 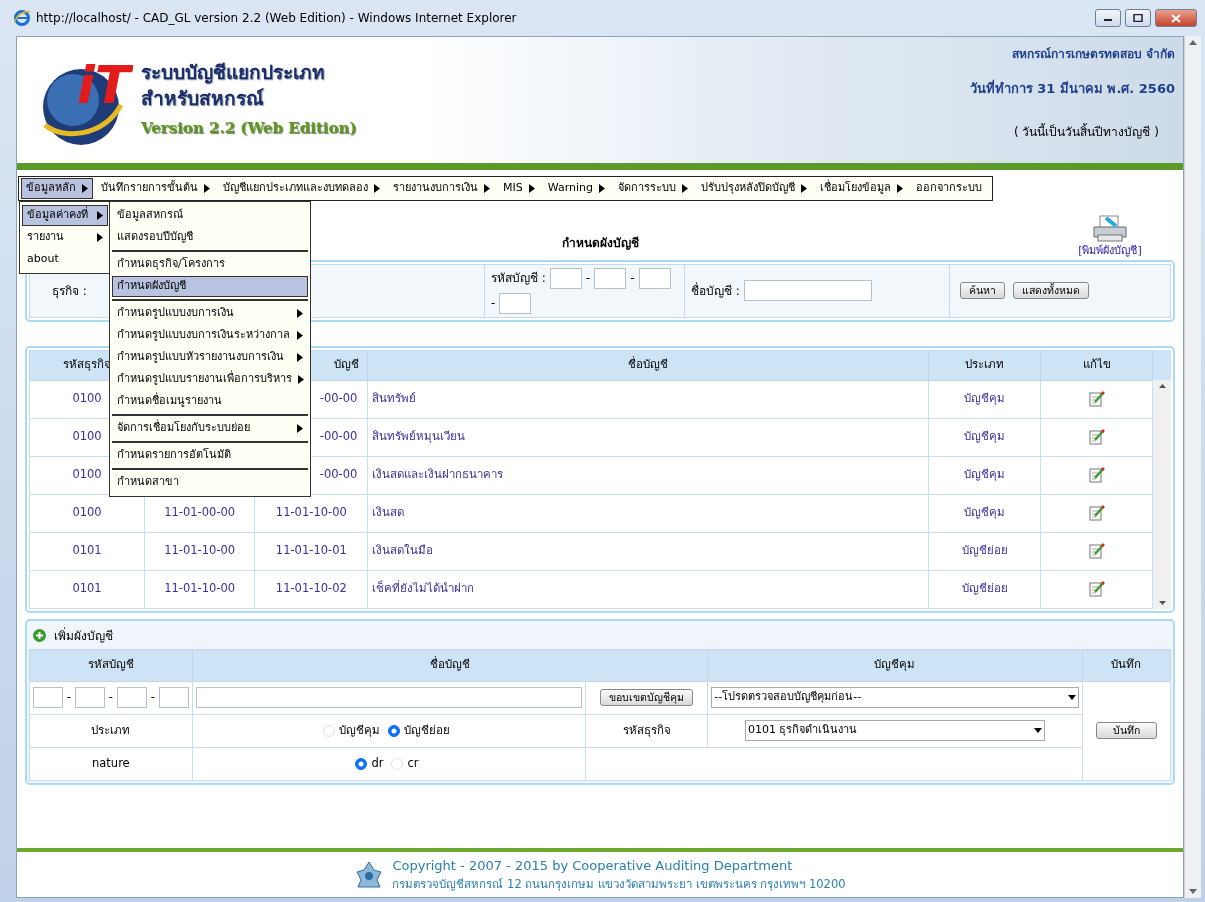 What do you see at coordinates (1051, 290) in the screenshot?
I see `action-button: แสดงทั้งหมด` at bounding box center [1051, 290].